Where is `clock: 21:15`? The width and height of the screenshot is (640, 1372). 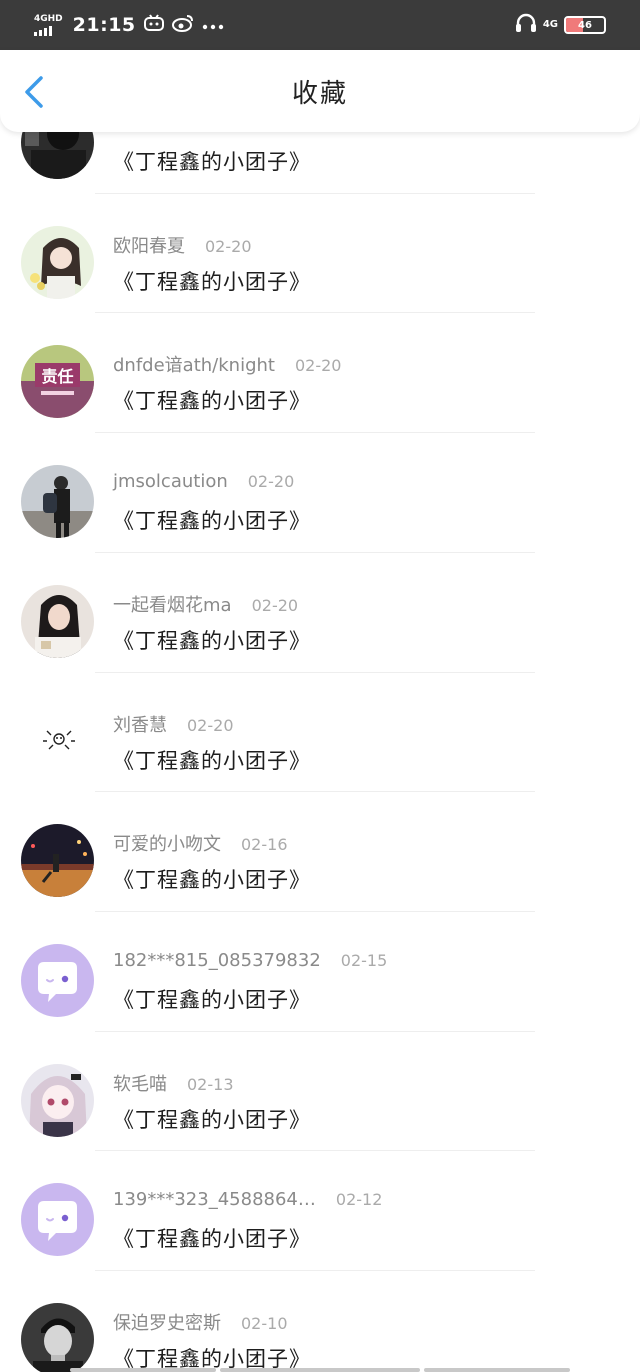
clock: 21:15 is located at coordinates (104, 25).